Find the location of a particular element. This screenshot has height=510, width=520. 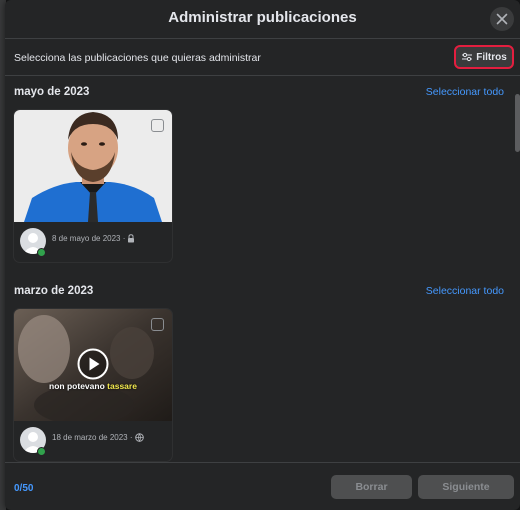

close-icon is located at coordinates (502, 19).